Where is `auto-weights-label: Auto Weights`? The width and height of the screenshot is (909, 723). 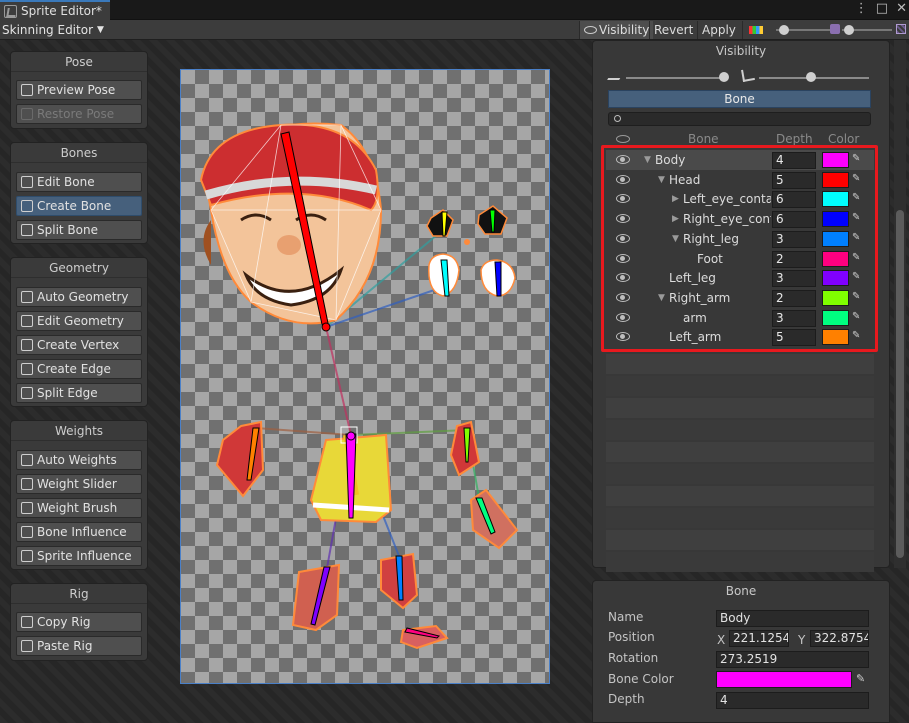
auto-weights-label: Auto Weights is located at coordinates (77, 460).